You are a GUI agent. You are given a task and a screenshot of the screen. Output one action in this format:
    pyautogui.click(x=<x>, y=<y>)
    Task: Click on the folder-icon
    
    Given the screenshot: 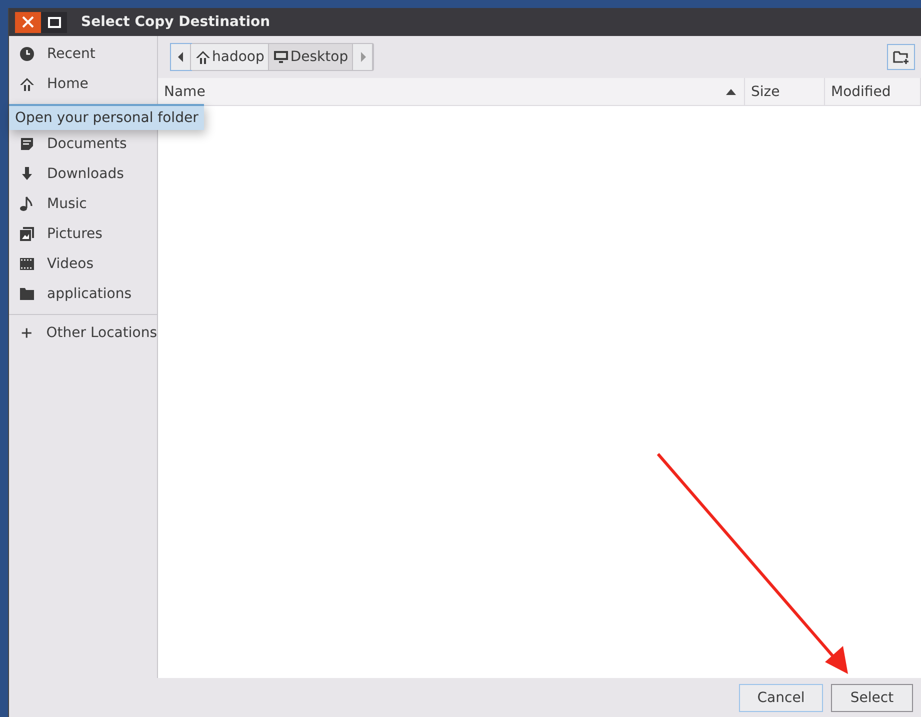 What is the action you would take?
    pyautogui.click(x=27, y=294)
    